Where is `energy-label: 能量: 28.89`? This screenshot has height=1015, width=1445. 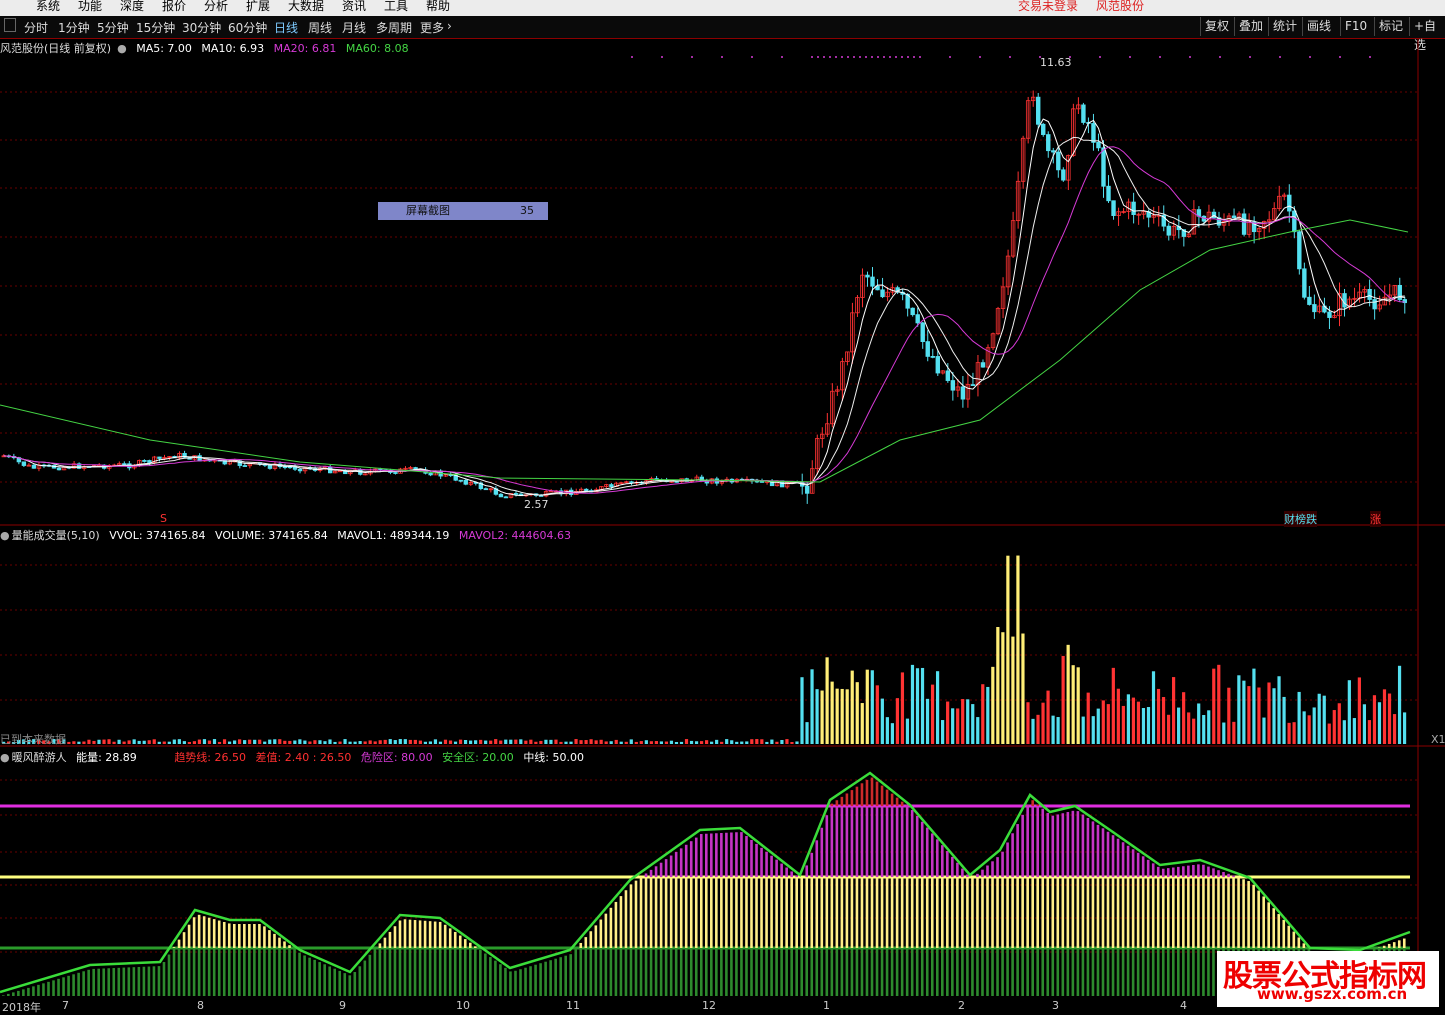
energy-label: 能量: 28.89 is located at coordinates (106, 757).